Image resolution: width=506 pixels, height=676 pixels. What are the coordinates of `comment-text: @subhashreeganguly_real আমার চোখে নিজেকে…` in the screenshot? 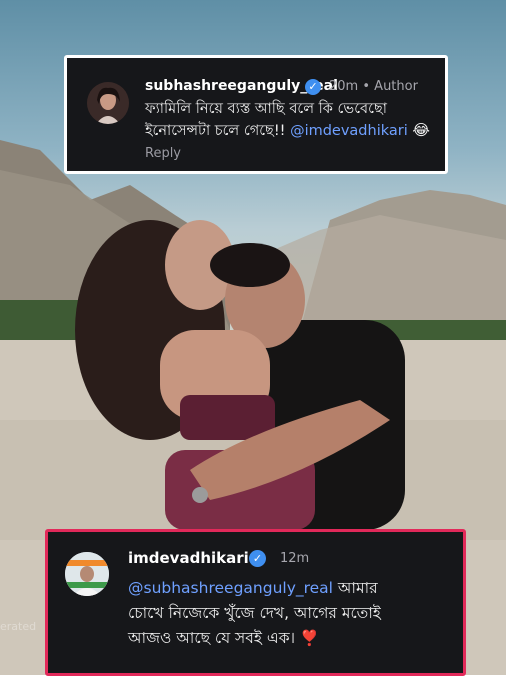 It's located at (293, 613).